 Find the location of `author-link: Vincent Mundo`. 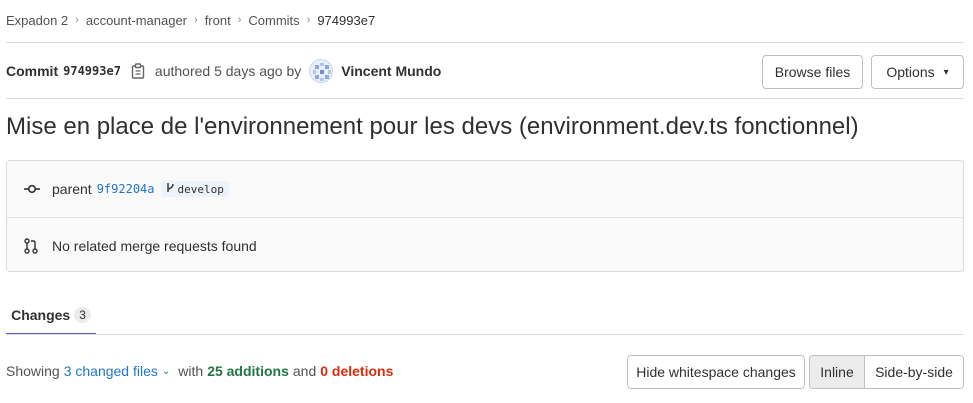

author-link: Vincent Mundo is located at coordinates (391, 71).